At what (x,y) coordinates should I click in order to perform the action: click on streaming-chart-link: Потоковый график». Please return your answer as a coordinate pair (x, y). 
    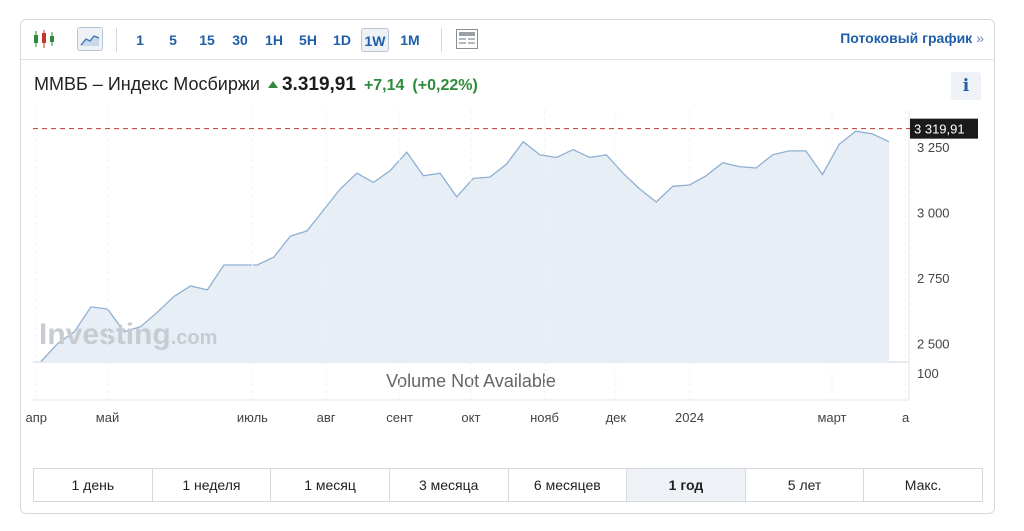
    Looking at the image, I should click on (912, 38).